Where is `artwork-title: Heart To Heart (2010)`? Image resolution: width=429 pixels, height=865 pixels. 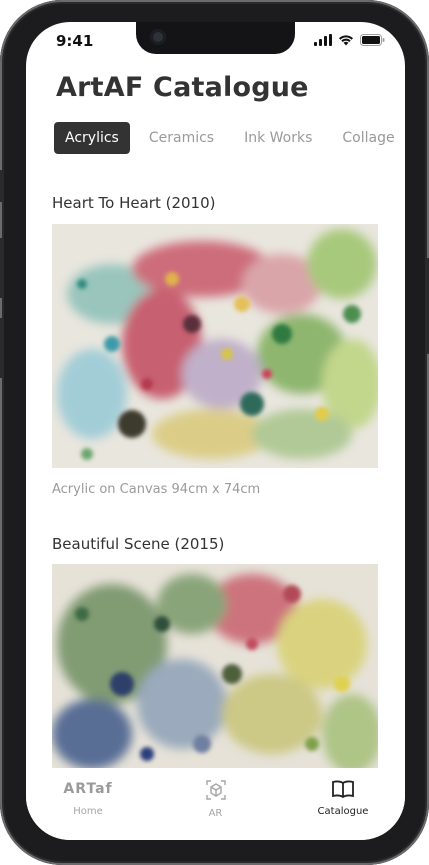 artwork-title: Heart To Heart (2010) is located at coordinates (134, 203).